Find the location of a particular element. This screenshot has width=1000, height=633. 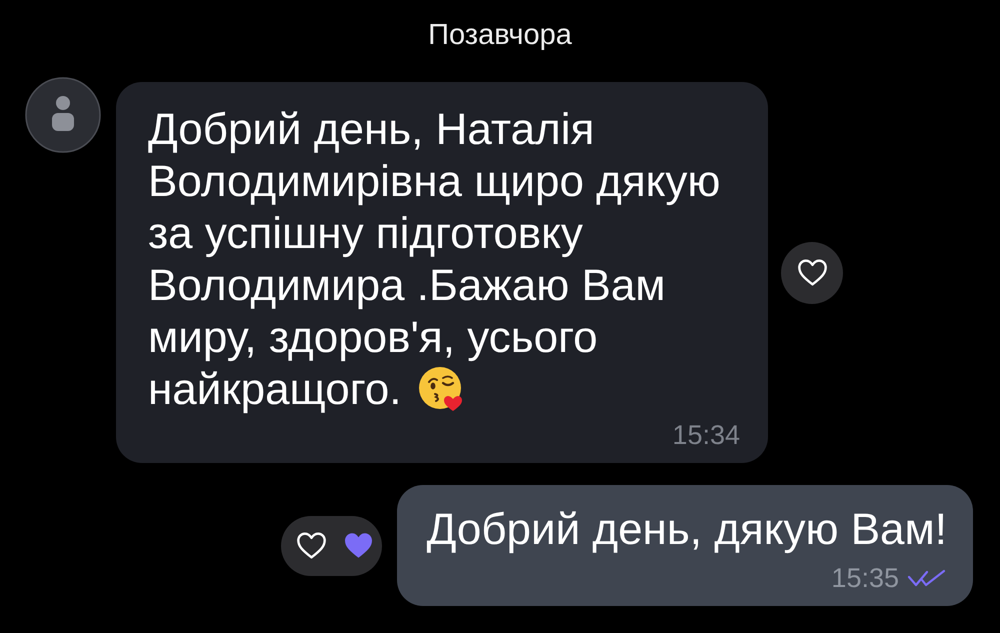

date-separator: Позавчора is located at coordinates (500, 35).